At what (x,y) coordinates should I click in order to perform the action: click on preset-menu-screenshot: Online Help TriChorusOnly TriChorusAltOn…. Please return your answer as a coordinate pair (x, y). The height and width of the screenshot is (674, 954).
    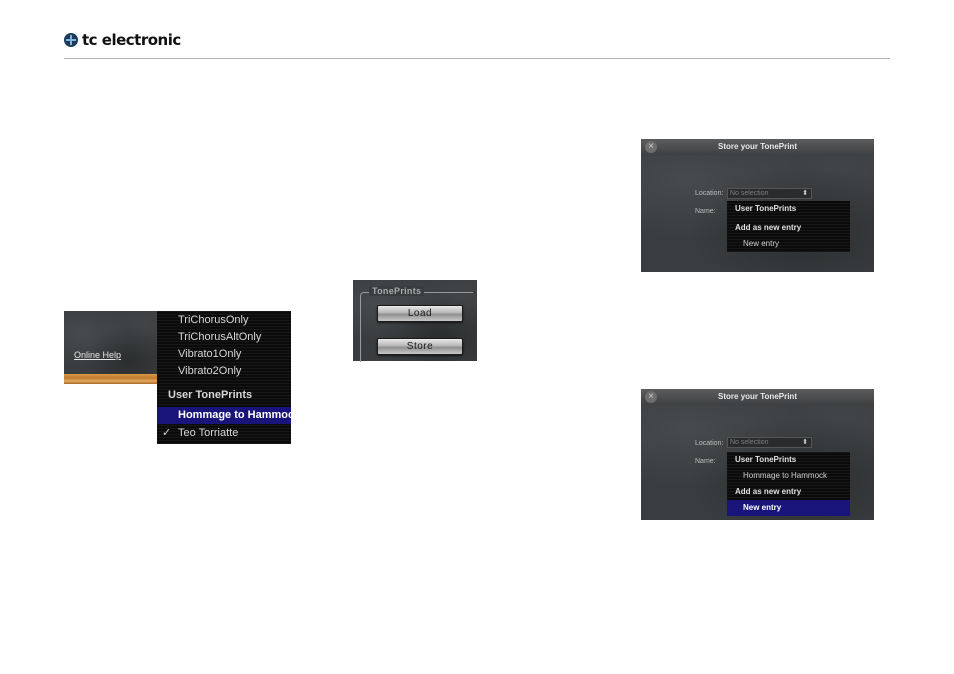
    Looking at the image, I should click on (177, 377).